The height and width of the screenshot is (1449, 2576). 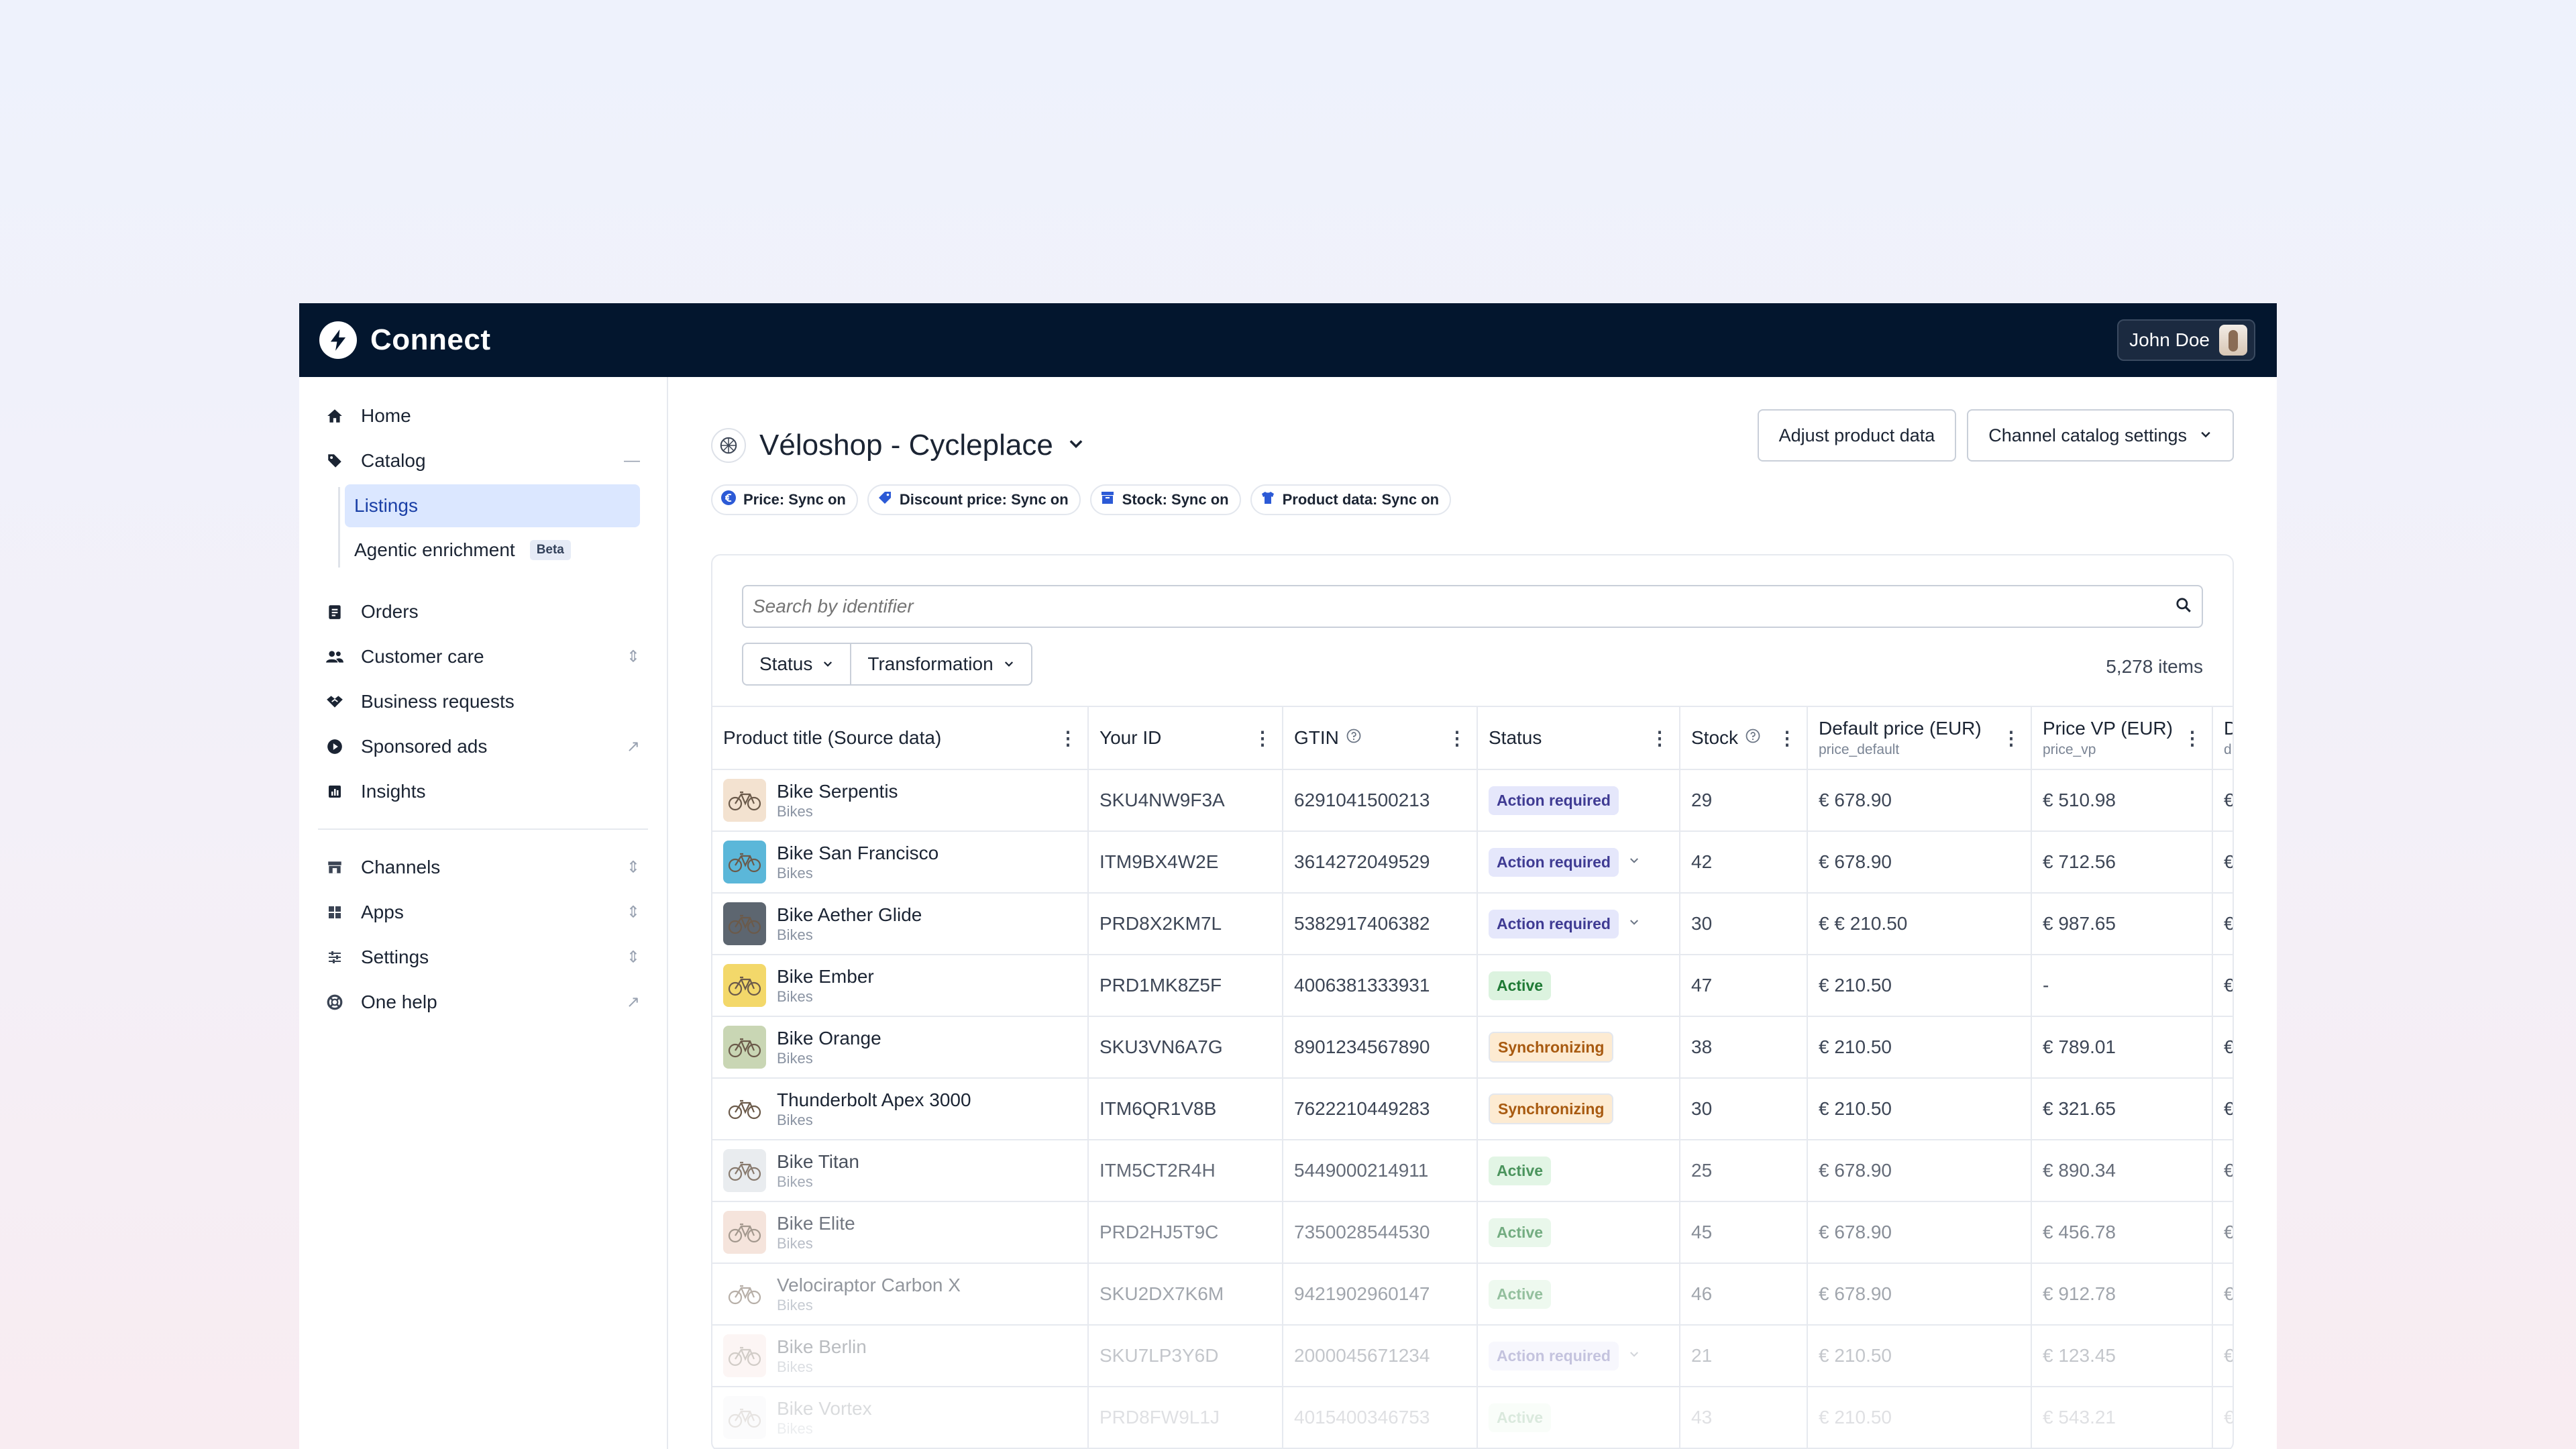 What do you see at coordinates (483, 867) in the screenshot?
I see `sidebar-item-channels: Channels ⇕` at bounding box center [483, 867].